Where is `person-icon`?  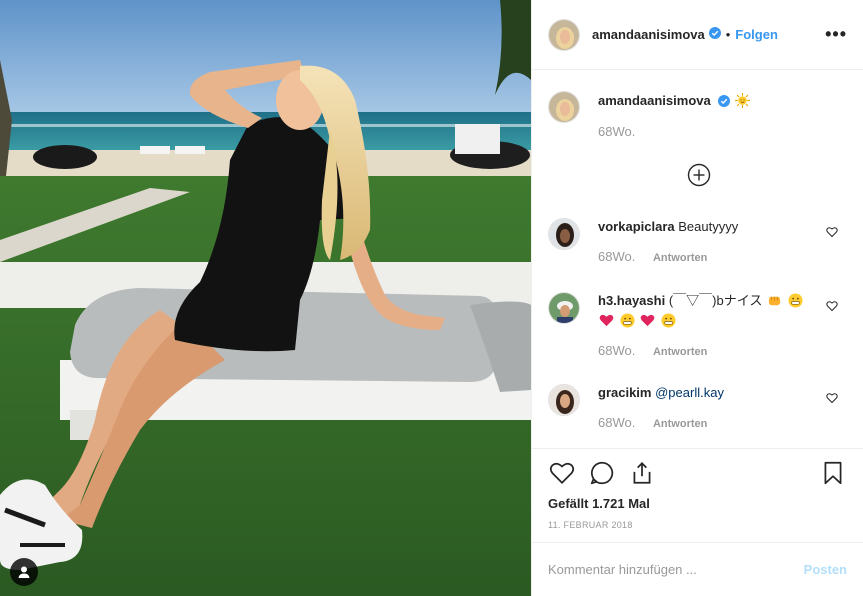 person-icon is located at coordinates (24, 572).